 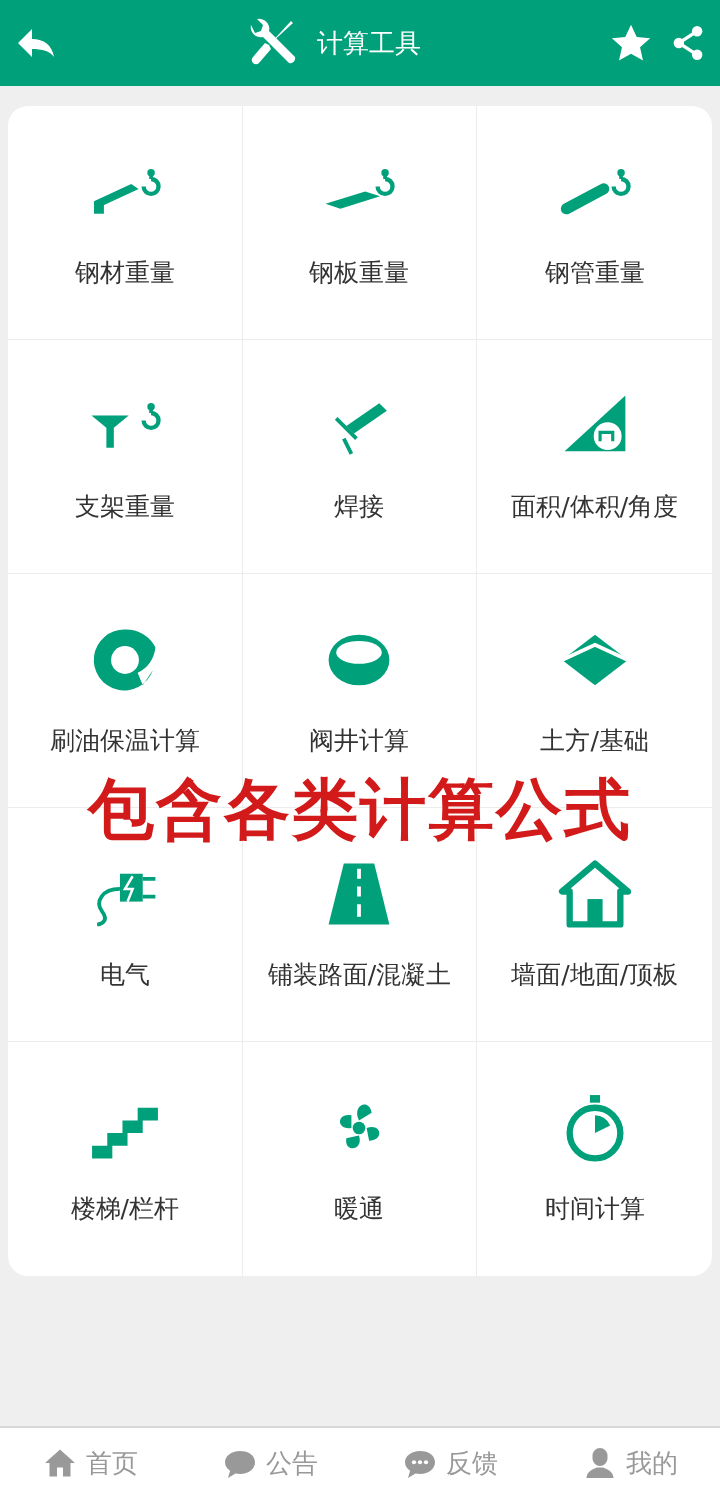 I want to click on tool-tile: 钢管重量, so click(x=594, y=223).